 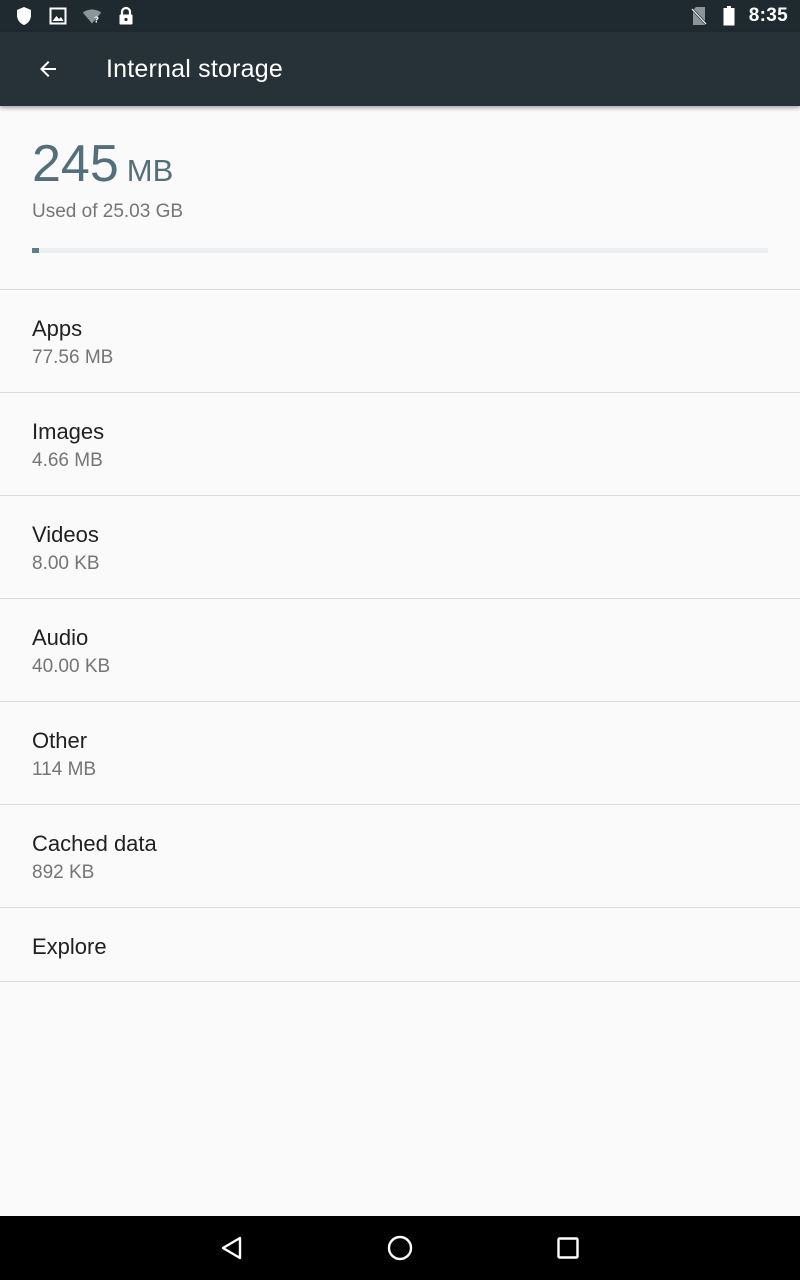 I want to click on storage-progress-fill, so click(x=36, y=250).